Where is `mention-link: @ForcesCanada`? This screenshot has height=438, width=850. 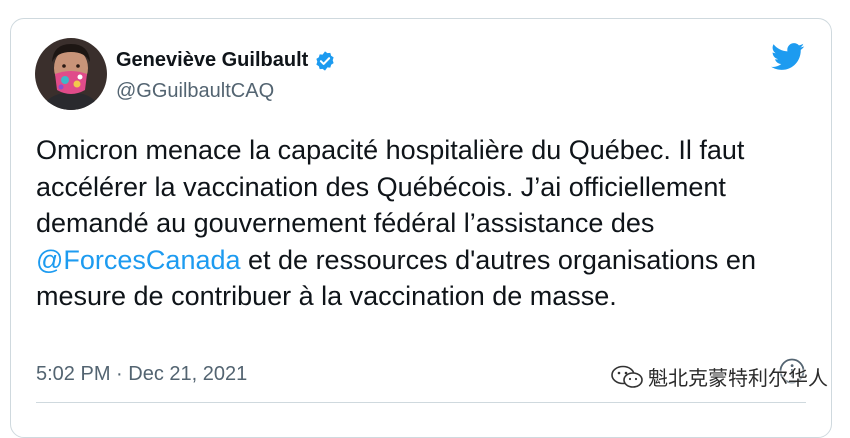
mention-link: @ForcesCanada is located at coordinates (138, 260).